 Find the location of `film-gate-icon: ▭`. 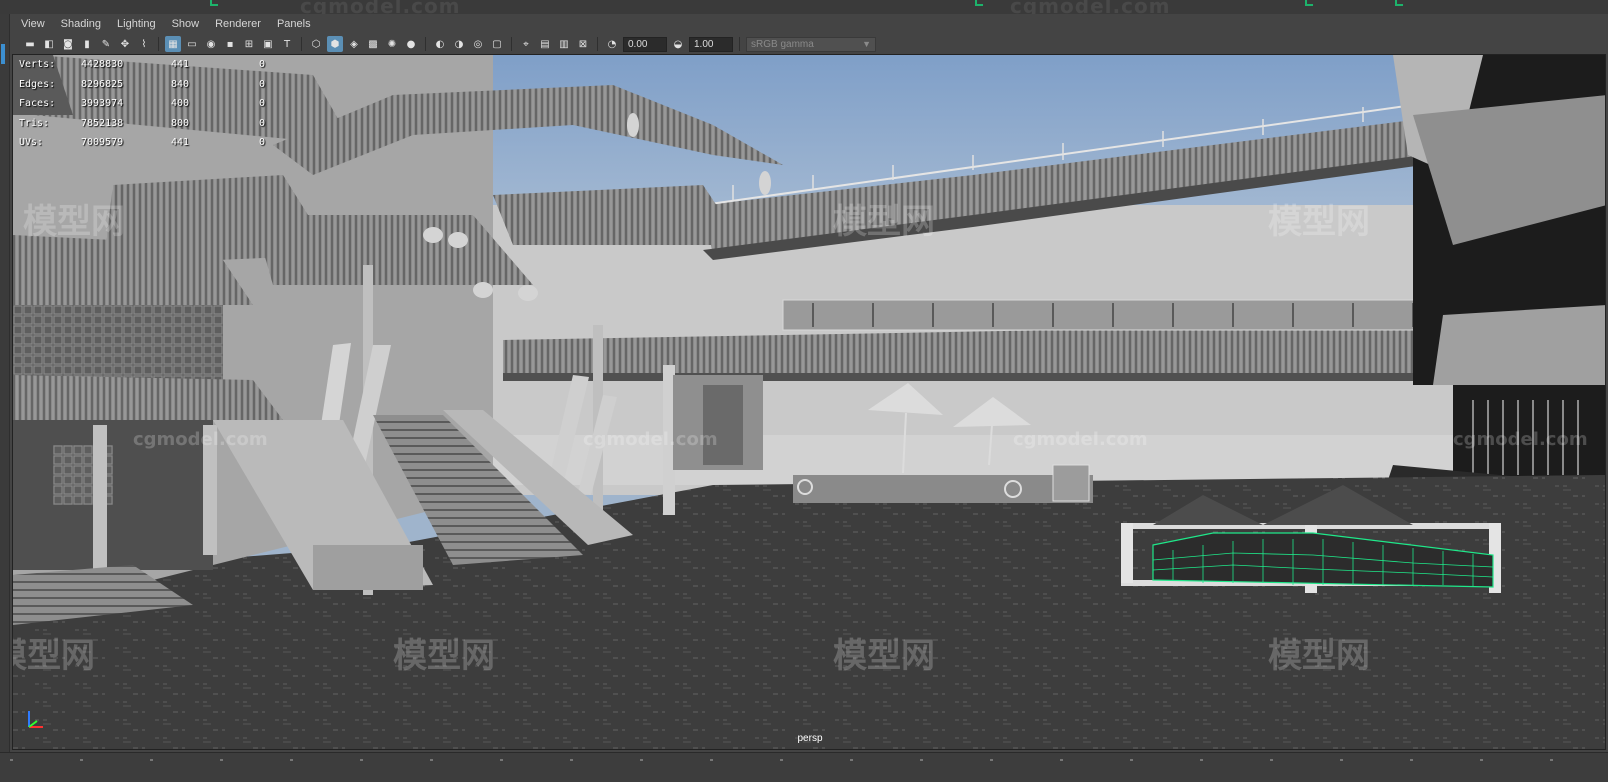

film-gate-icon: ▭ is located at coordinates (192, 44).